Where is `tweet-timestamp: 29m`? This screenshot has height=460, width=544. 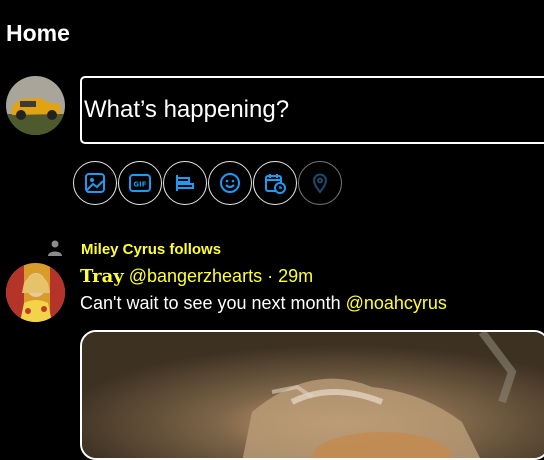
tweet-timestamp: 29m is located at coordinates (295, 276).